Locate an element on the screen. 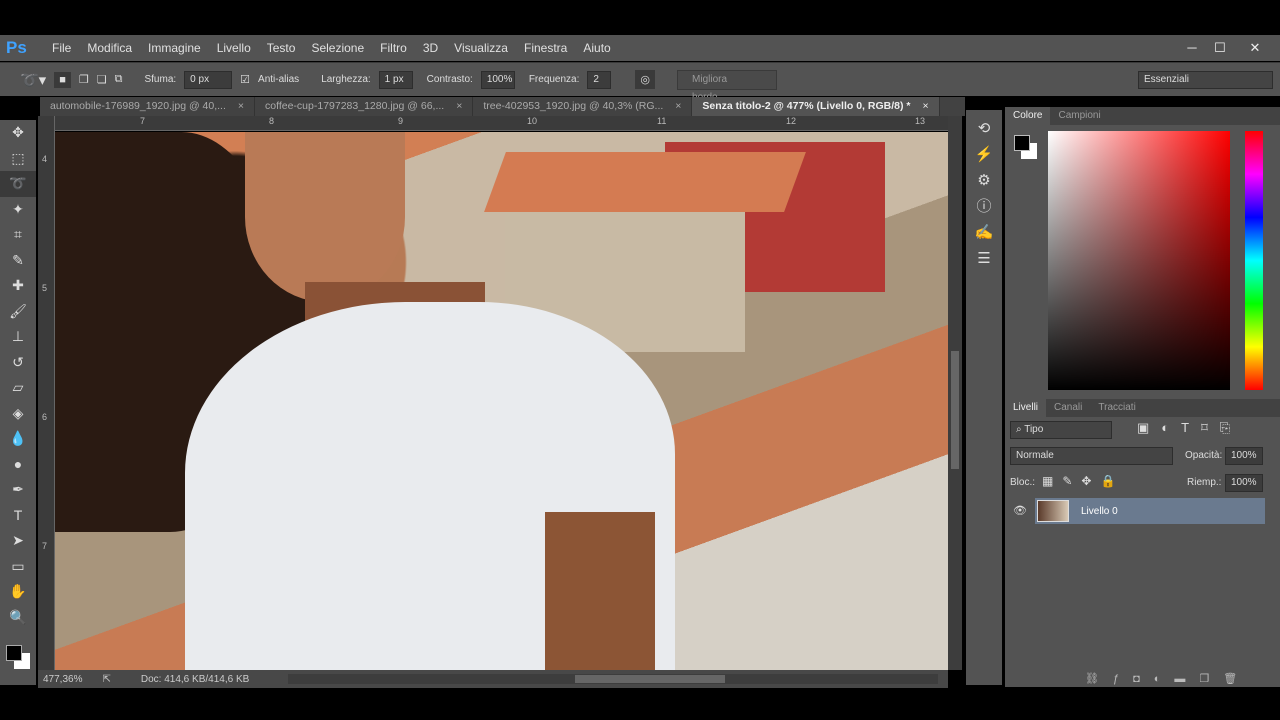  fill-label: Riemp.: is located at coordinates (1204, 482).